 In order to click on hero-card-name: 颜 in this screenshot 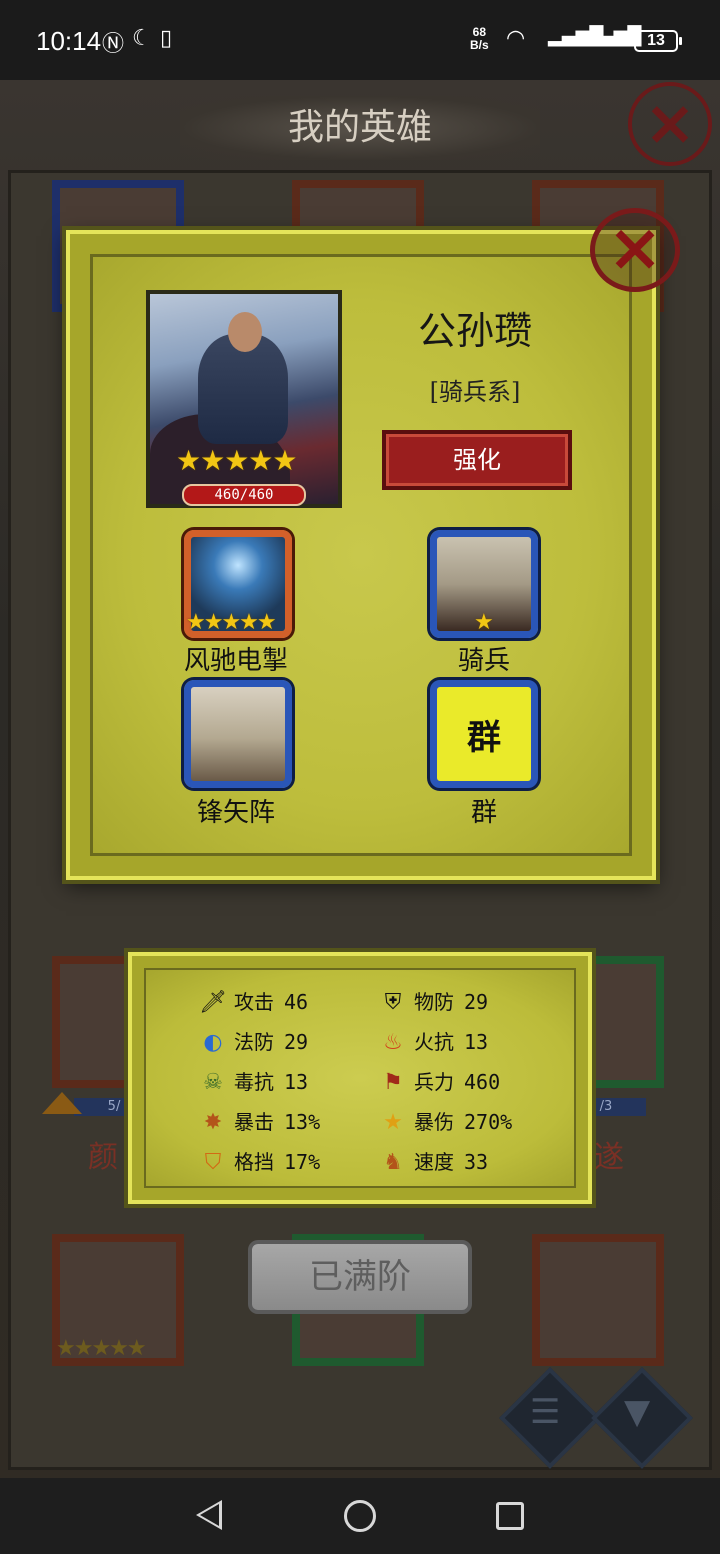, I will do `click(103, 1157)`.